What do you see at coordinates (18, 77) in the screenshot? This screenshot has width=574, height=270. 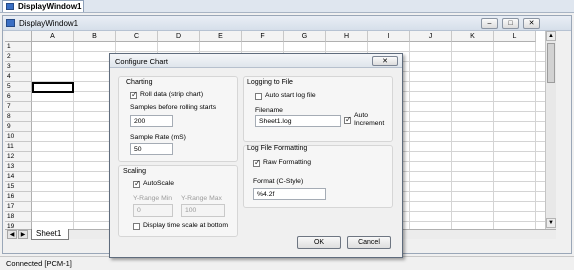 I see `row-header: 4` at bounding box center [18, 77].